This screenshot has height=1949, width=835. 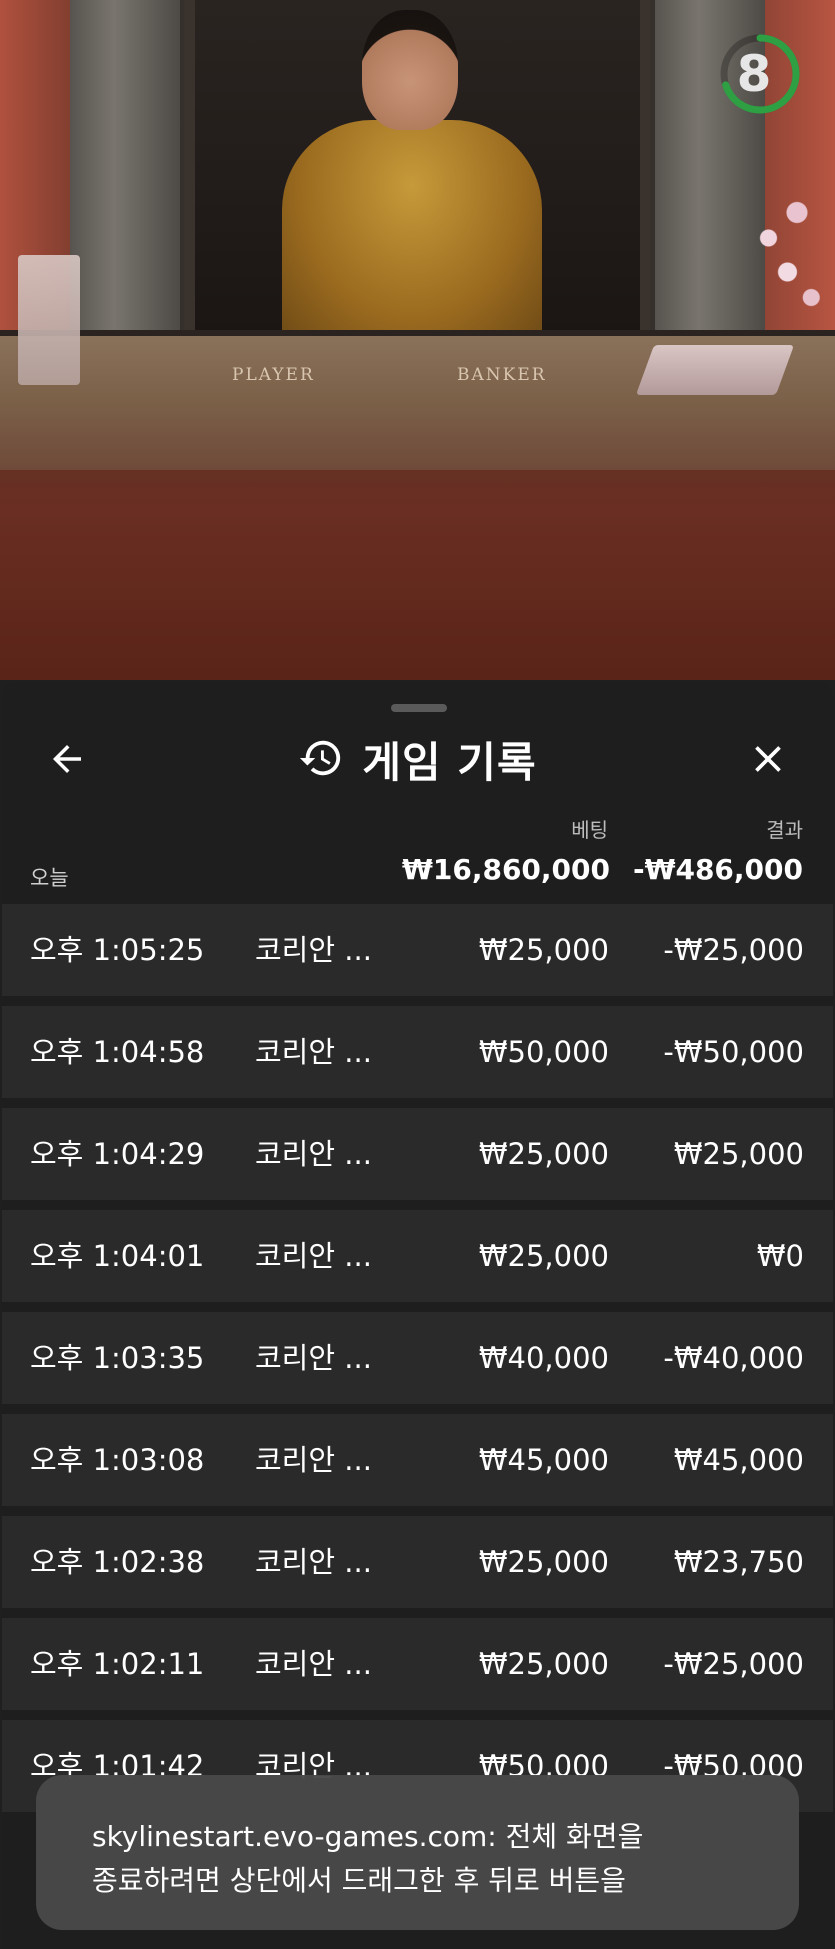 I want to click on history-row: 오후 1:04:01 코리안 ... ₩25,000 ₩0, so click(x=417, y=1256).